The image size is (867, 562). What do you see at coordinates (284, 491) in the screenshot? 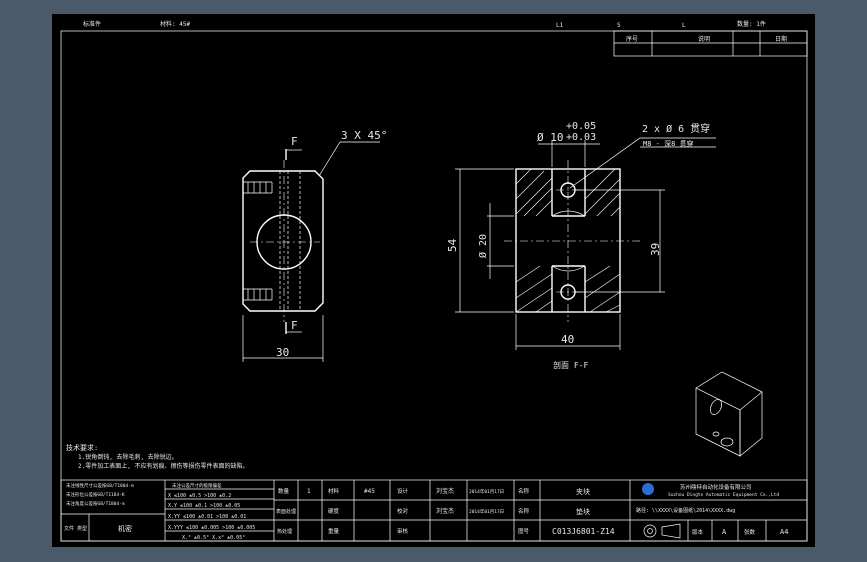
I see `tb-r1-c1: 数量` at bounding box center [284, 491].